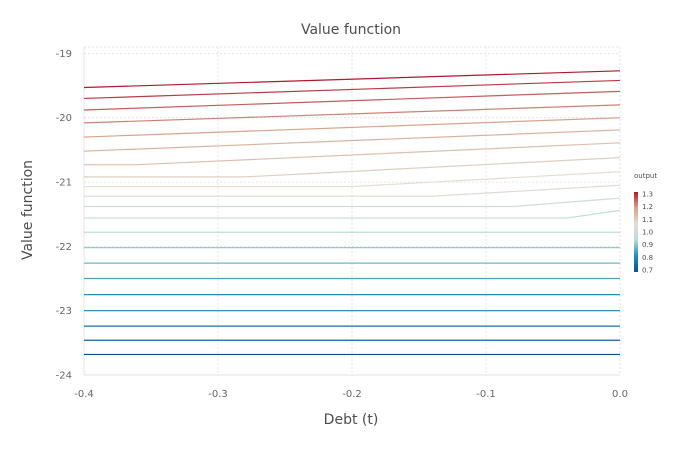 Image resolution: width=680 pixels, height=454 pixels. What do you see at coordinates (647, 271) in the screenshot?
I see `legend-tick-label: 0.7` at bounding box center [647, 271].